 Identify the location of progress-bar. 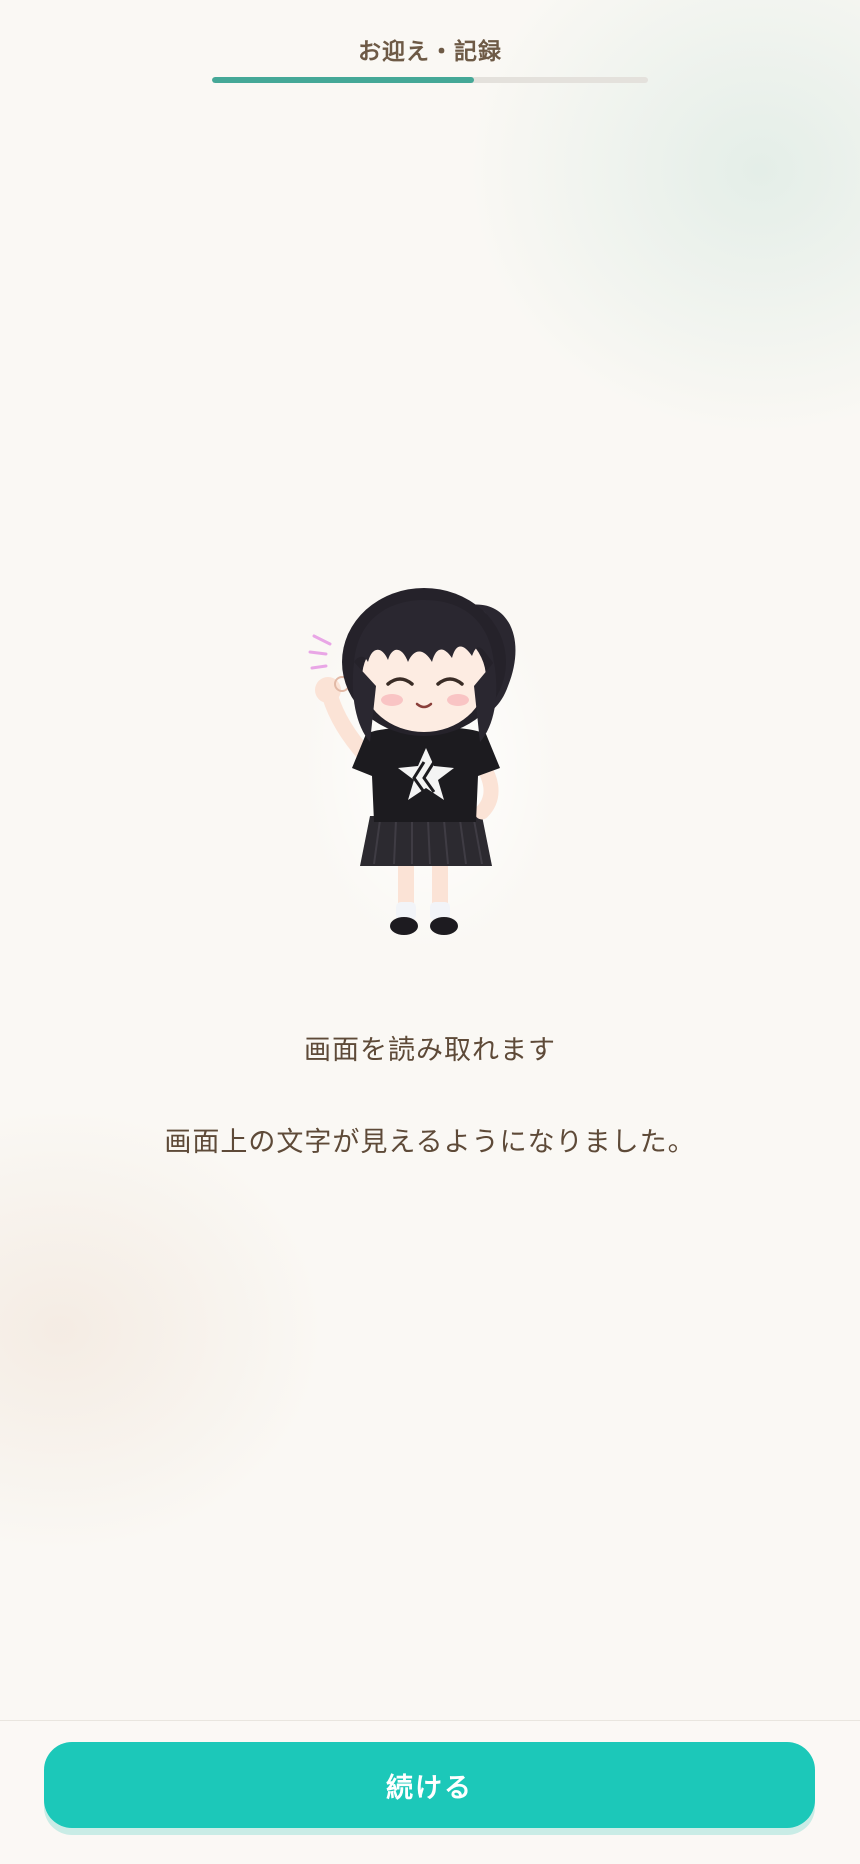
(430, 80).